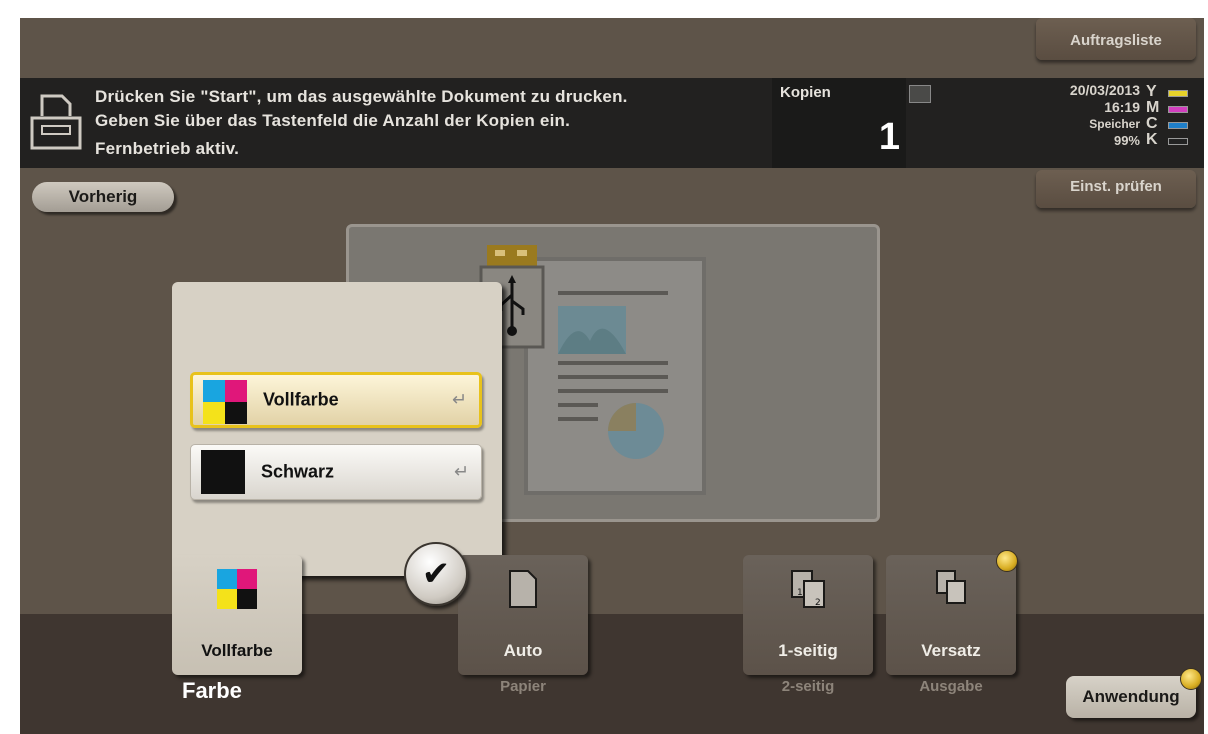 This screenshot has width=1208, height=734. What do you see at coordinates (1104, 90) in the screenshot?
I see `status-date: 20/03/2013` at bounding box center [1104, 90].